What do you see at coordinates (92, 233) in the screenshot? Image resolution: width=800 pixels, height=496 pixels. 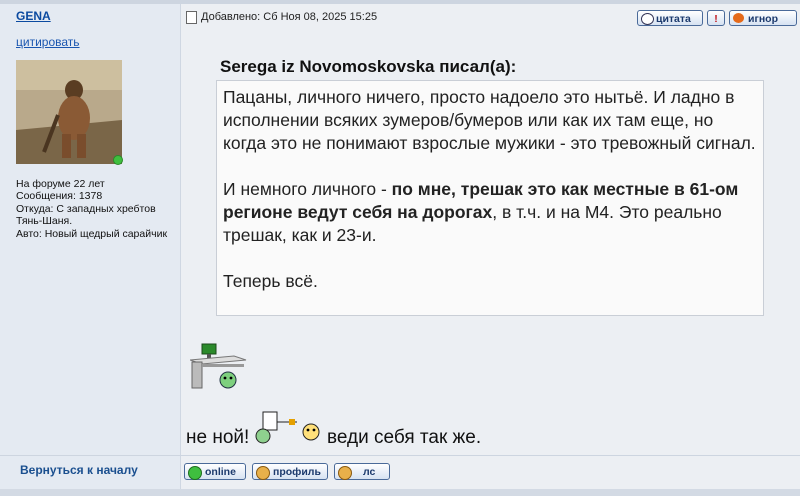 I see `info-car: Авто: Новый щедрый сарайчик` at bounding box center [92, 233].